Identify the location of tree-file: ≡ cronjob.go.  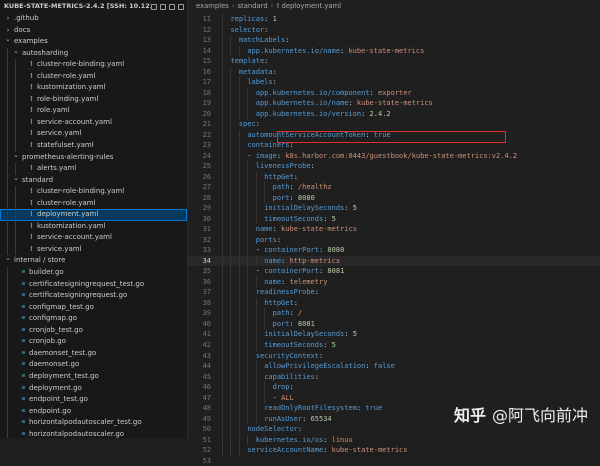
(93, 342).